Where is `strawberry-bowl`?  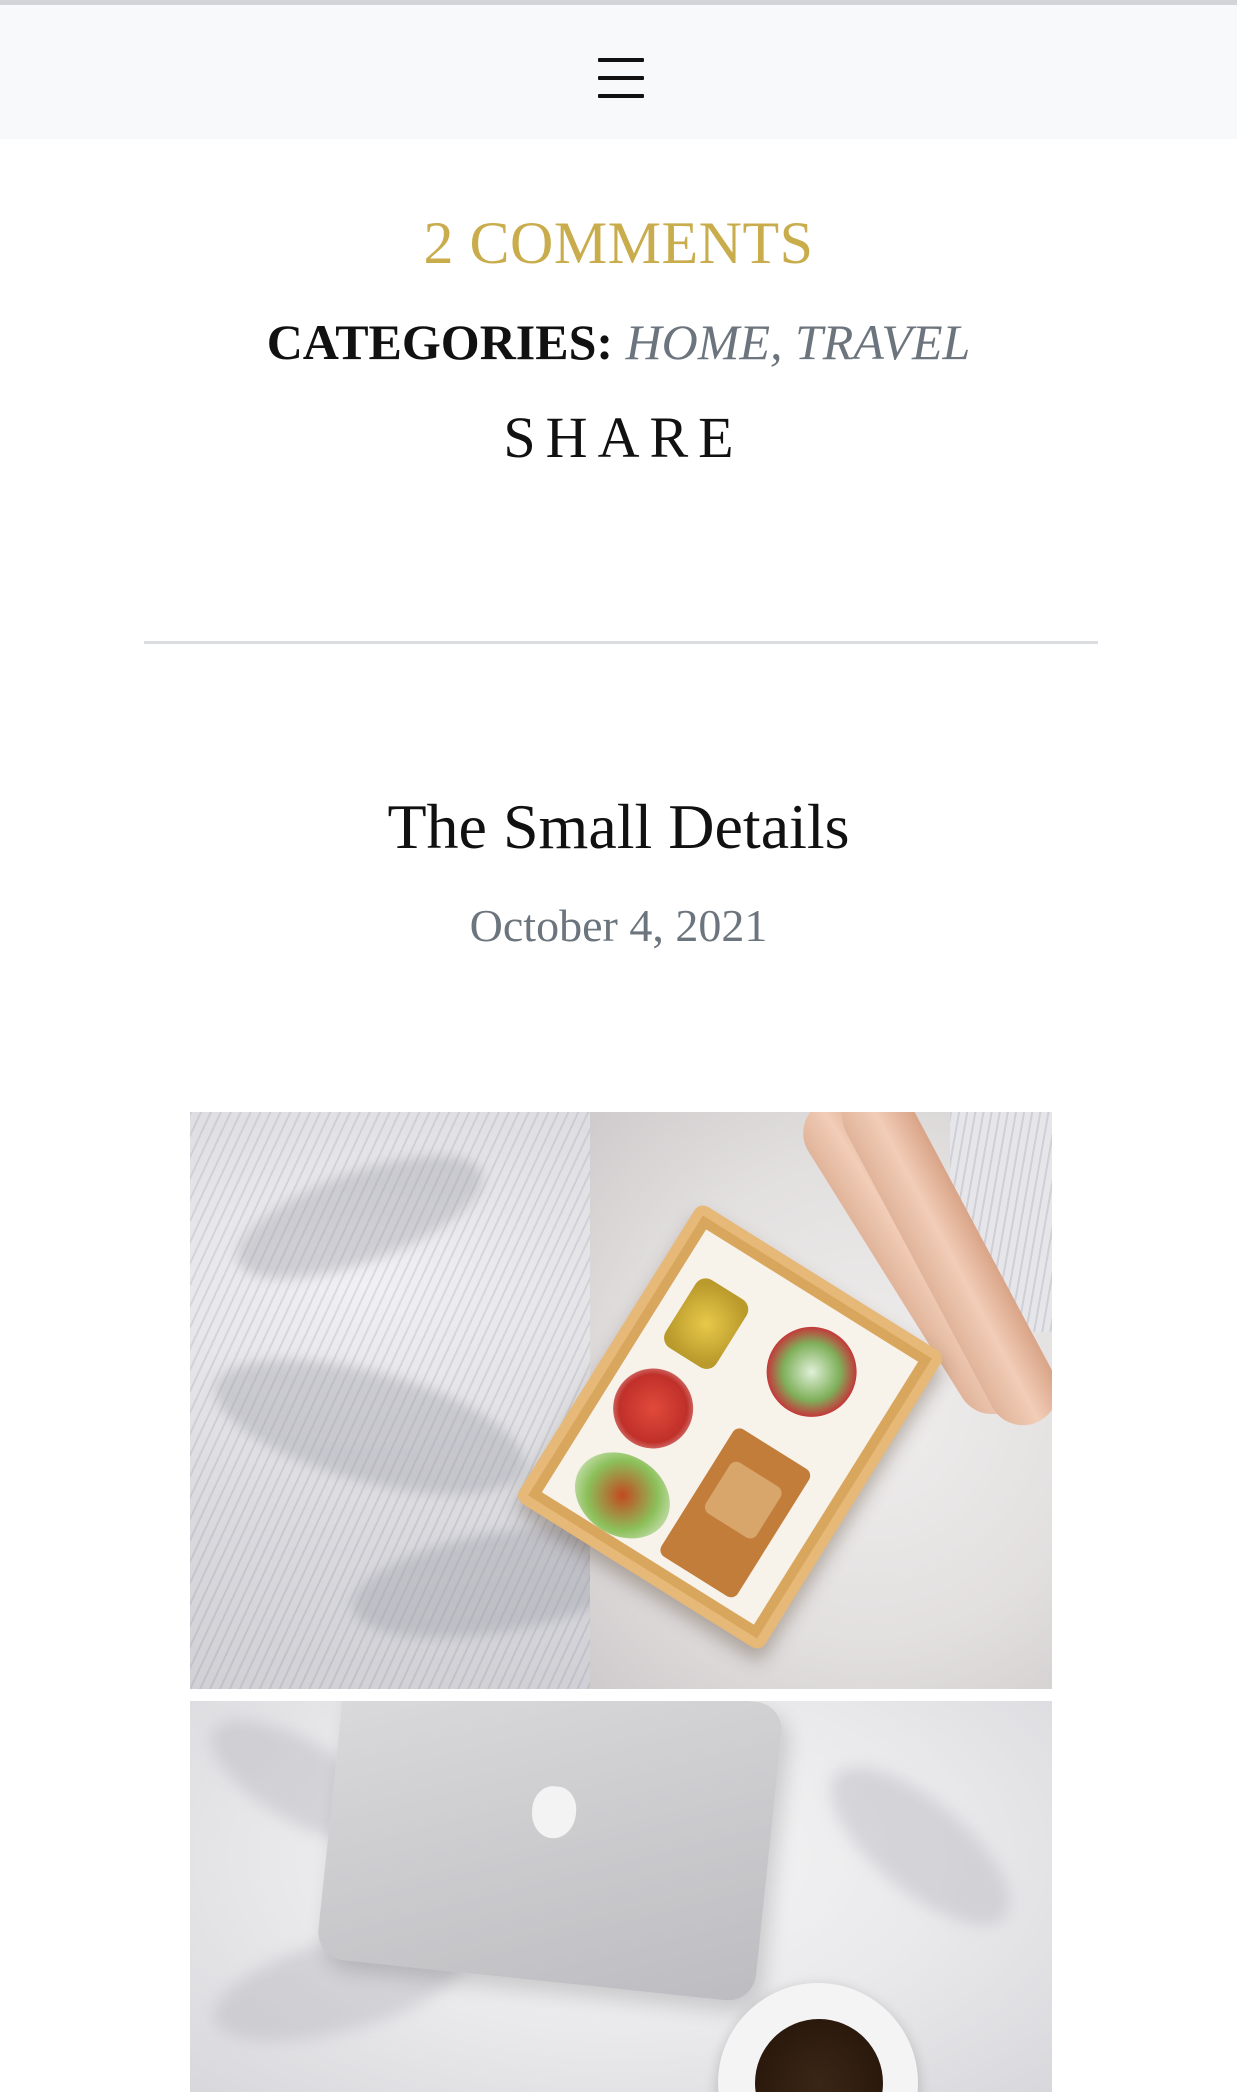
strawberry-bowl is located at coordinates (653, 1408).